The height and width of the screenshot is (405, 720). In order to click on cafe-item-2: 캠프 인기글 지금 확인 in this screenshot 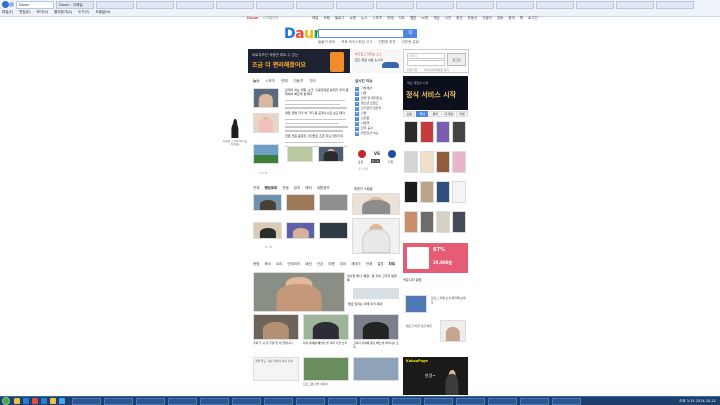, I will do `click(422, 326)`.